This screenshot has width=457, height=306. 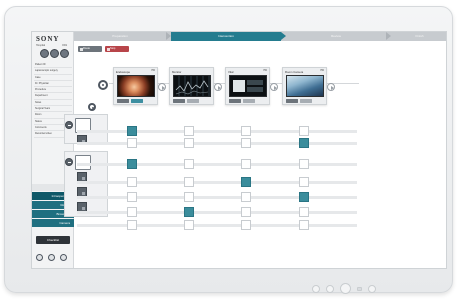 I want to click on vital-signs-graphic, so click(x=248, y=86).